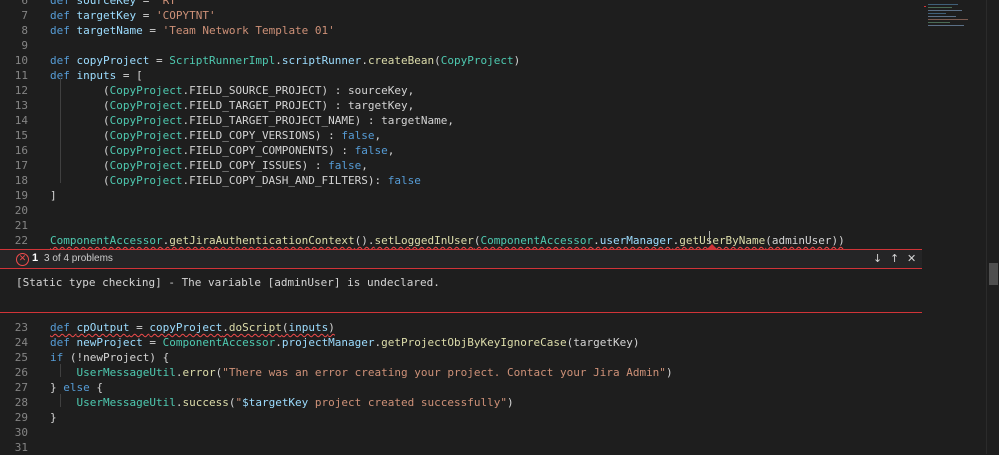 Image resolution: width=999 pixels, height=455 pixels. I want to click on code-line: 29}, so click(461, 417).